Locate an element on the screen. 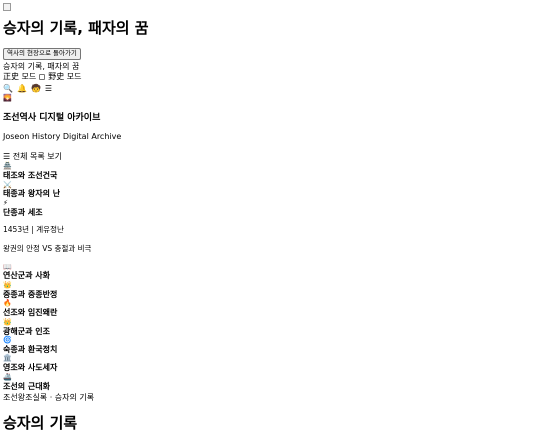  toc-link: ☰ 전체 목록 보기 is located at coordinates (271, 157).